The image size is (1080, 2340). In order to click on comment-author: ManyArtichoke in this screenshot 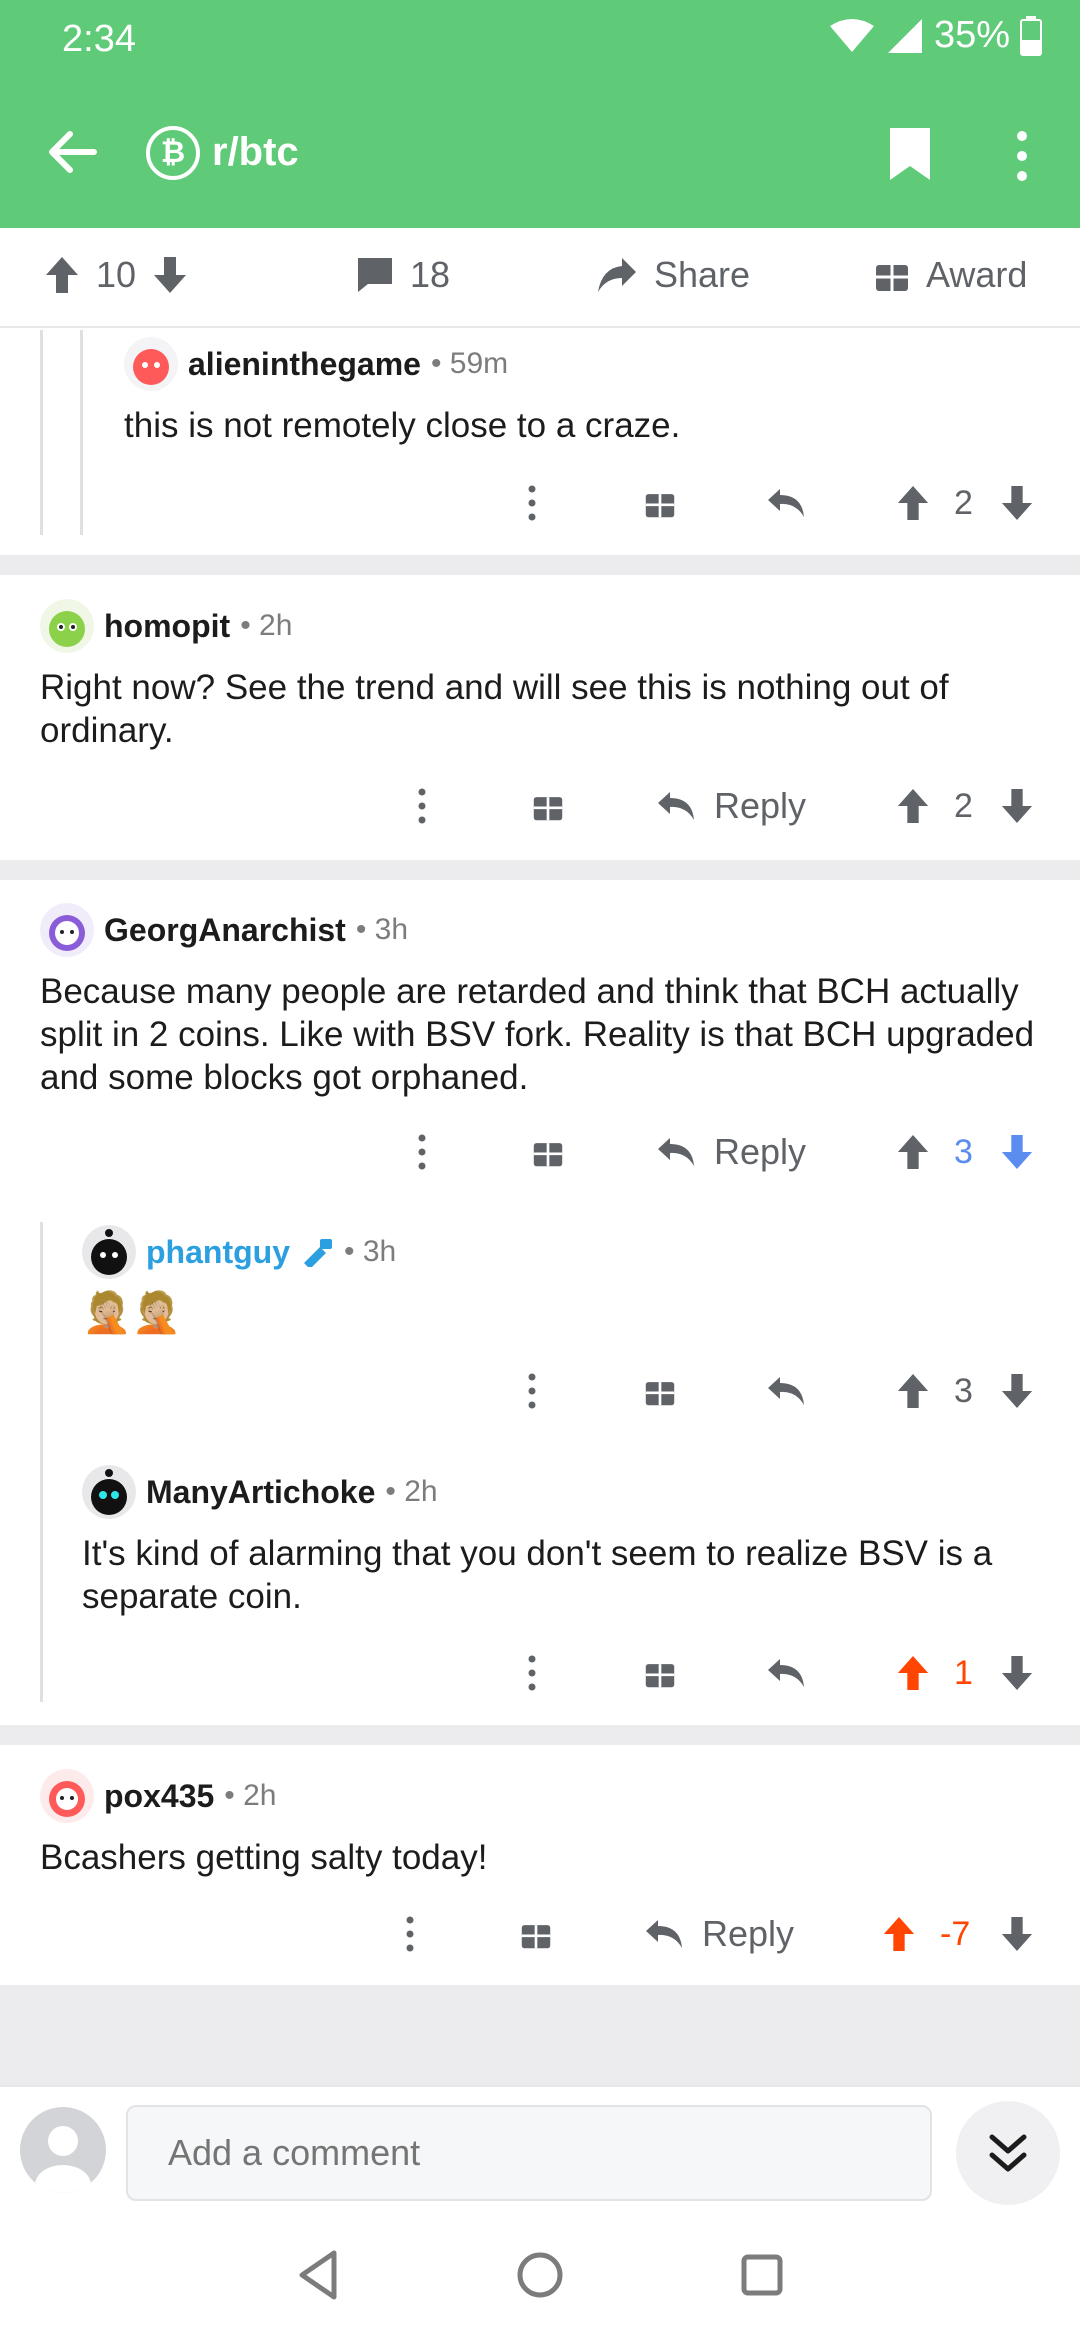, I will do `click(260, 1492)`.